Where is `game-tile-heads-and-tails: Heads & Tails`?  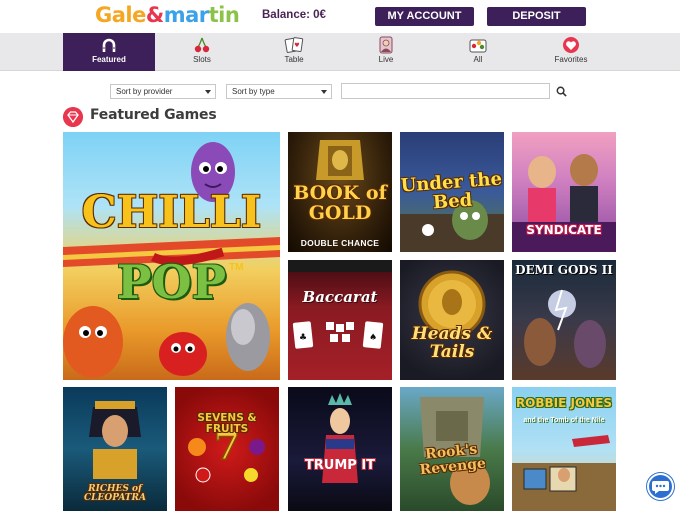
game-tile-heads-and-tails: Heads & Tails is located at coordinates (452, 320).